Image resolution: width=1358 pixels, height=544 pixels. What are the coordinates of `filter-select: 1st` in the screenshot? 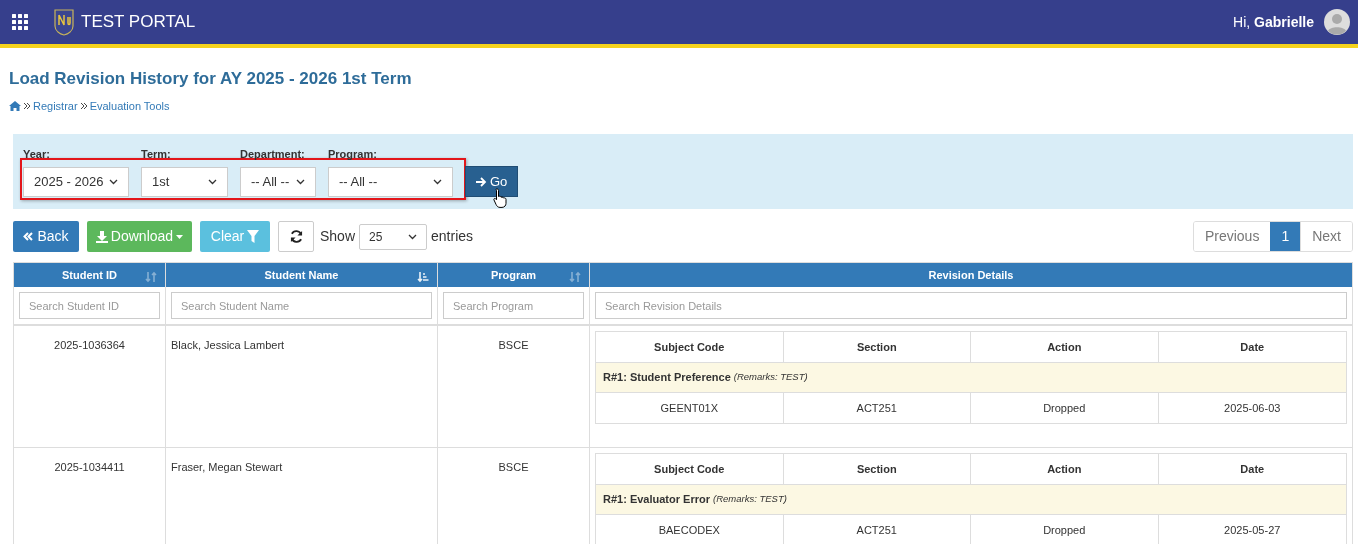 It's located at (184, 182).